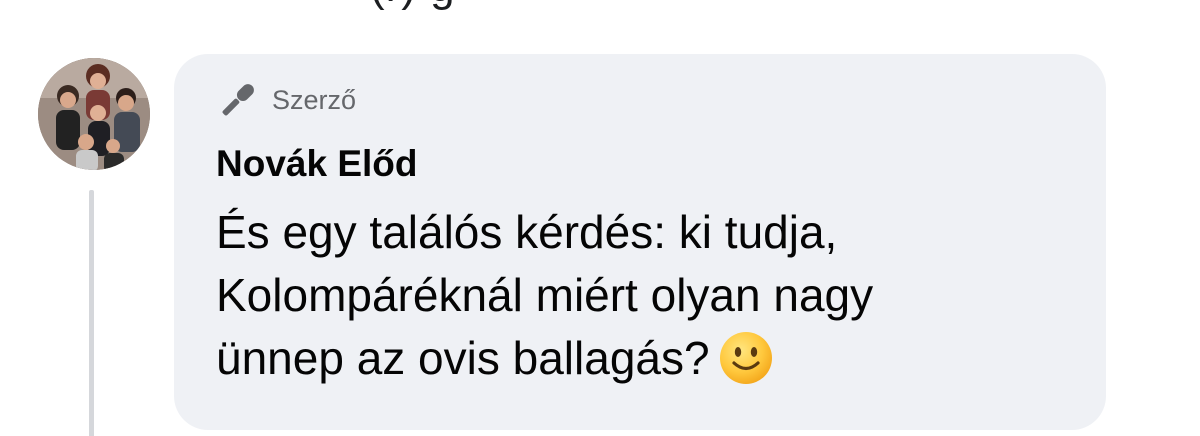 The height and width of the screenshot is (436, 1200). Describe the element at coordinates (745, 358) in the screenshot. I see `slightly-smiling-face-icon` at that location.